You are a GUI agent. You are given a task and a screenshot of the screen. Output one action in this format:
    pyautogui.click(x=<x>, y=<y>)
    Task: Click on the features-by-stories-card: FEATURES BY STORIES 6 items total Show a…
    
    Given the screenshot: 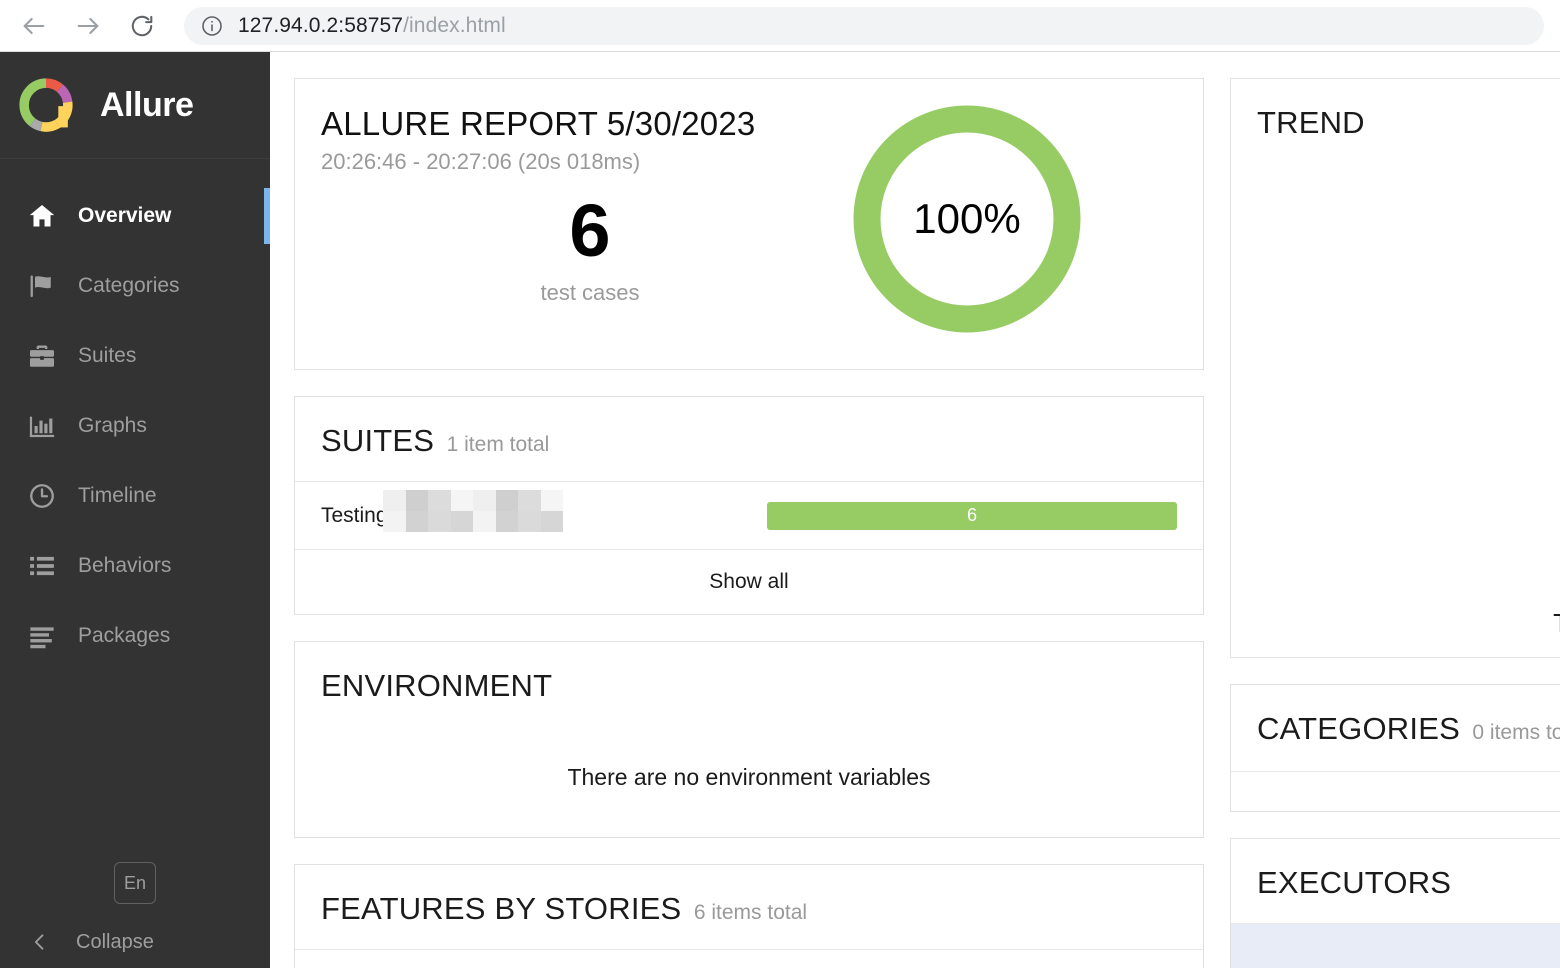 What is the action you would take?
    pyautogui.click(x=749, y=916)
    